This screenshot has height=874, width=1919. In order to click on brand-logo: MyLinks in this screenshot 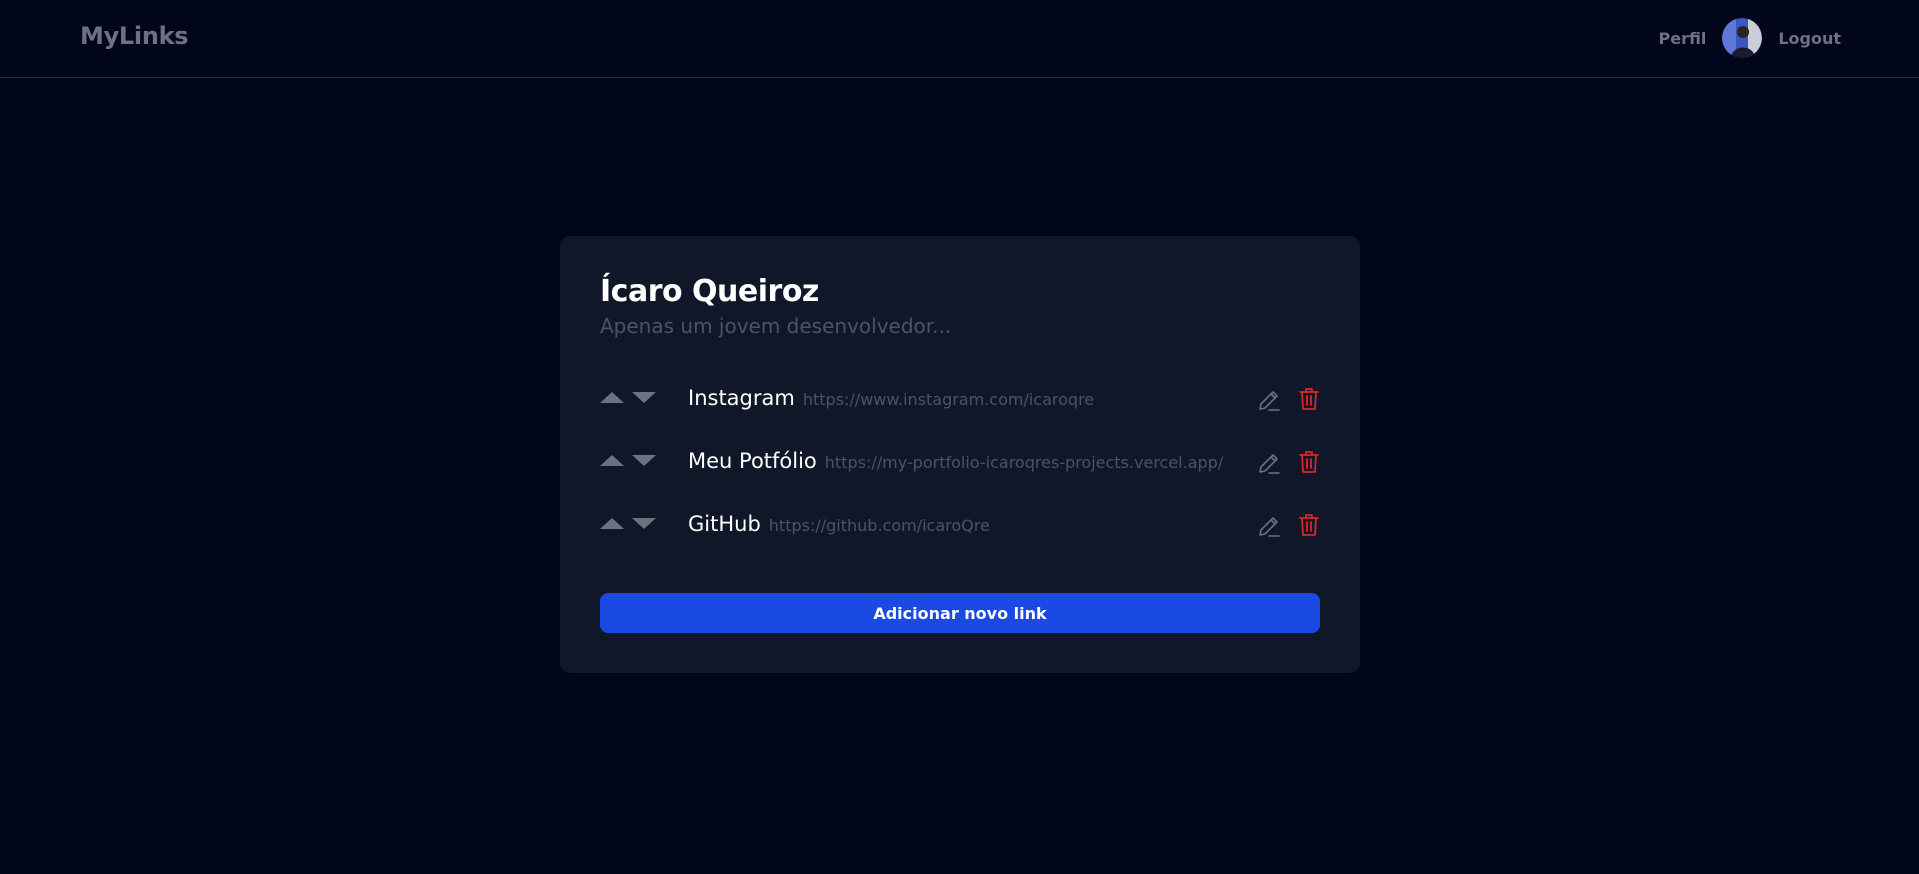, I will do `click(134, 36)`.